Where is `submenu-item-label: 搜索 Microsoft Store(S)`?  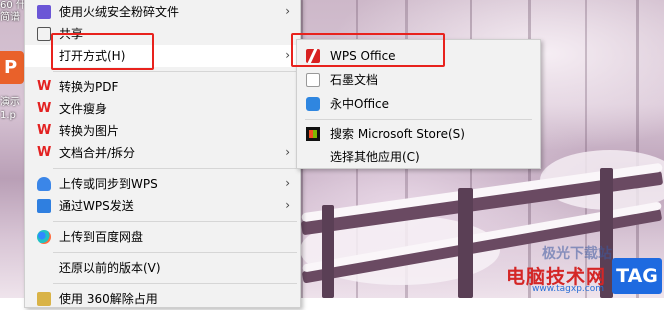 submenu-item-label: 搜索 Microsoft Store(S) is located at coordinates (397, 134).